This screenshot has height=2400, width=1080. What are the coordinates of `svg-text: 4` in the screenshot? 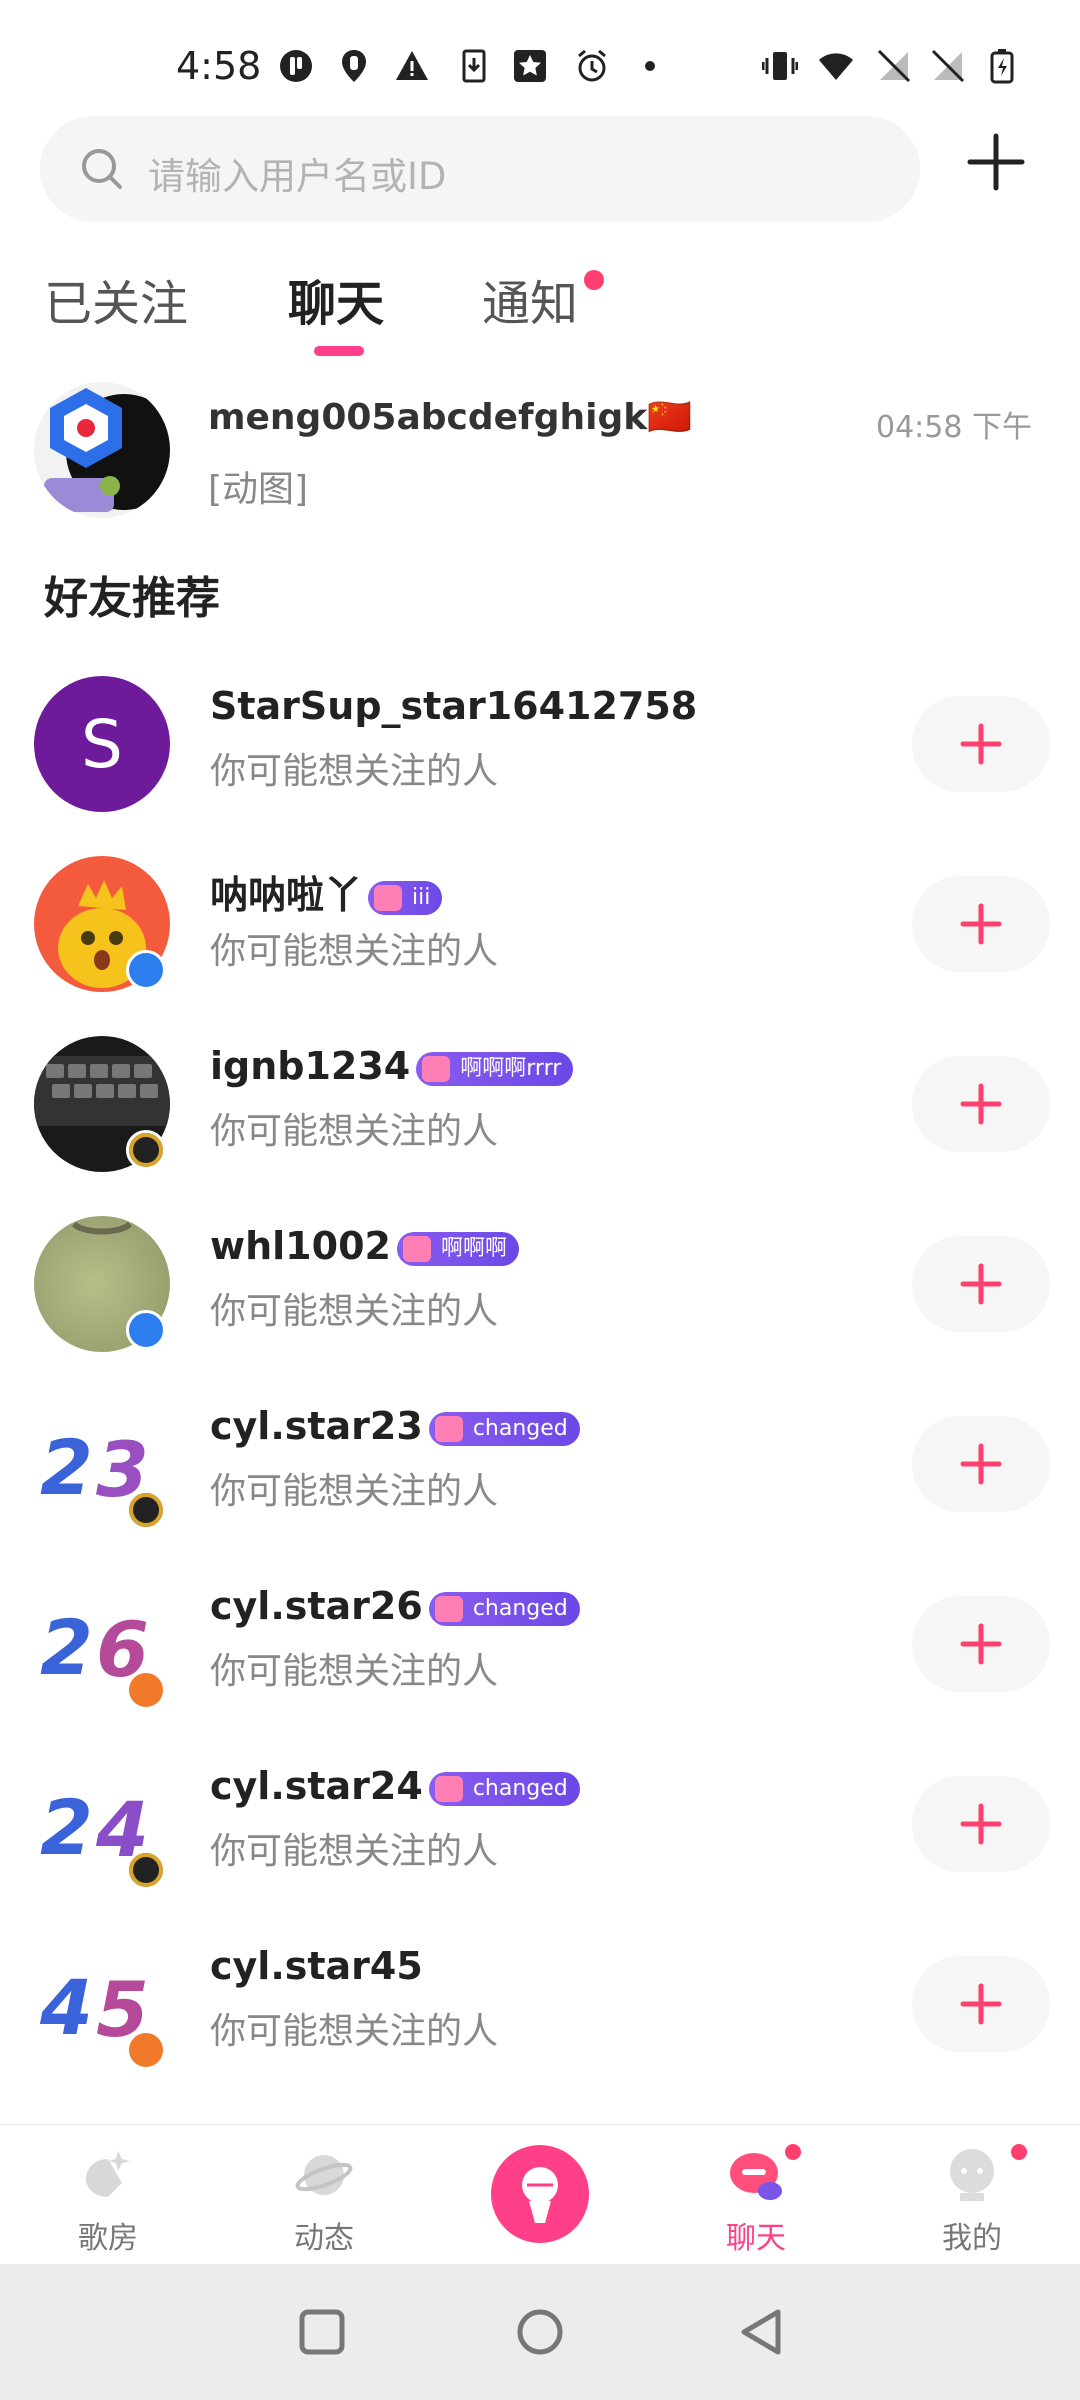 It's located at (66, 2007).